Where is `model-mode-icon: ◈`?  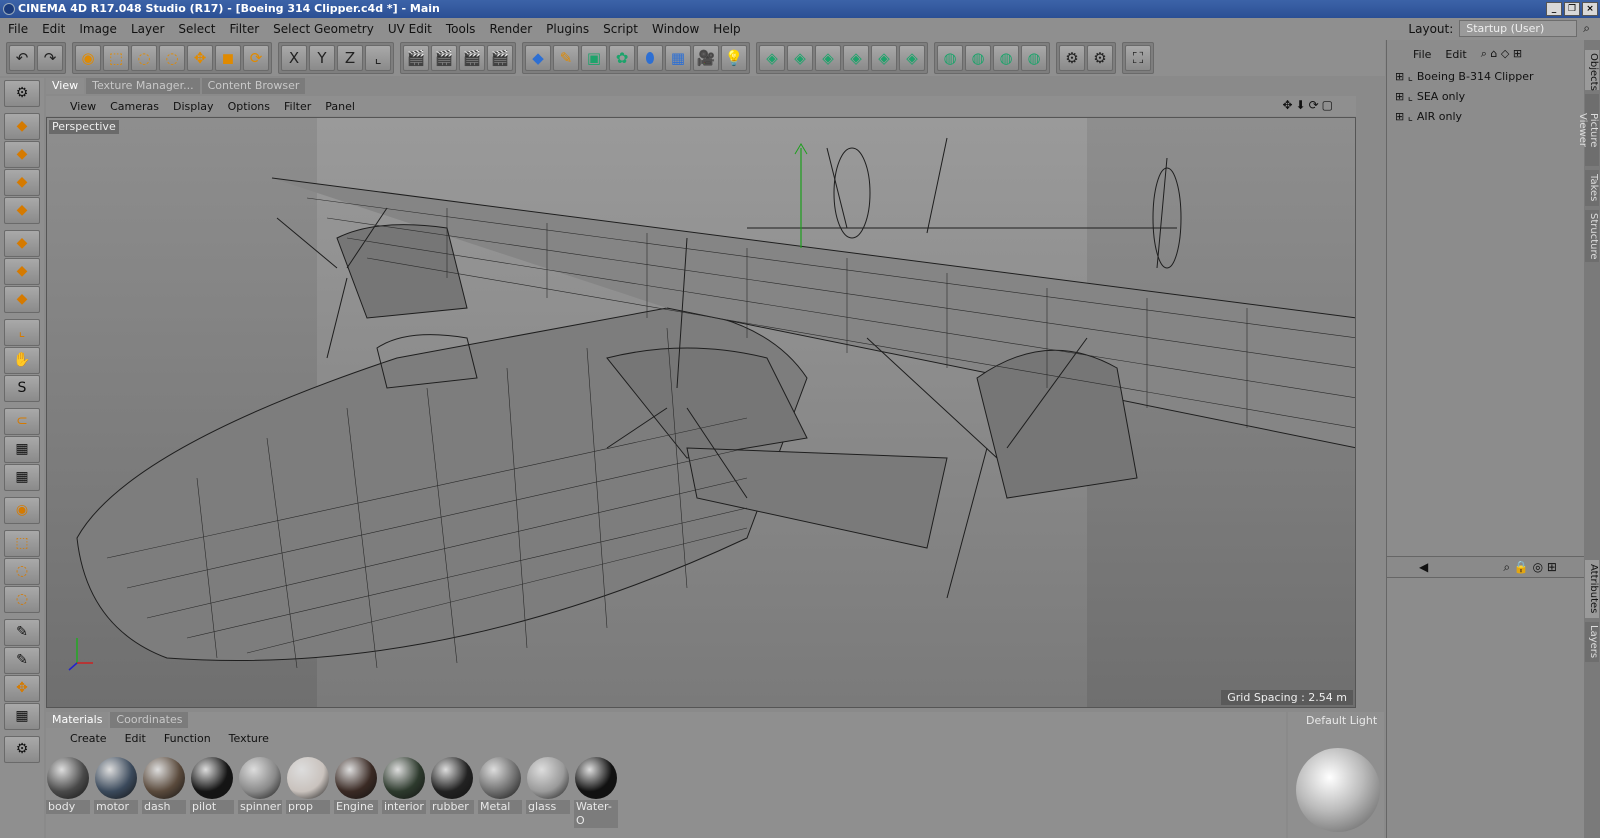
model-mode-icon: ◈ is located at coordinates (856, 58).